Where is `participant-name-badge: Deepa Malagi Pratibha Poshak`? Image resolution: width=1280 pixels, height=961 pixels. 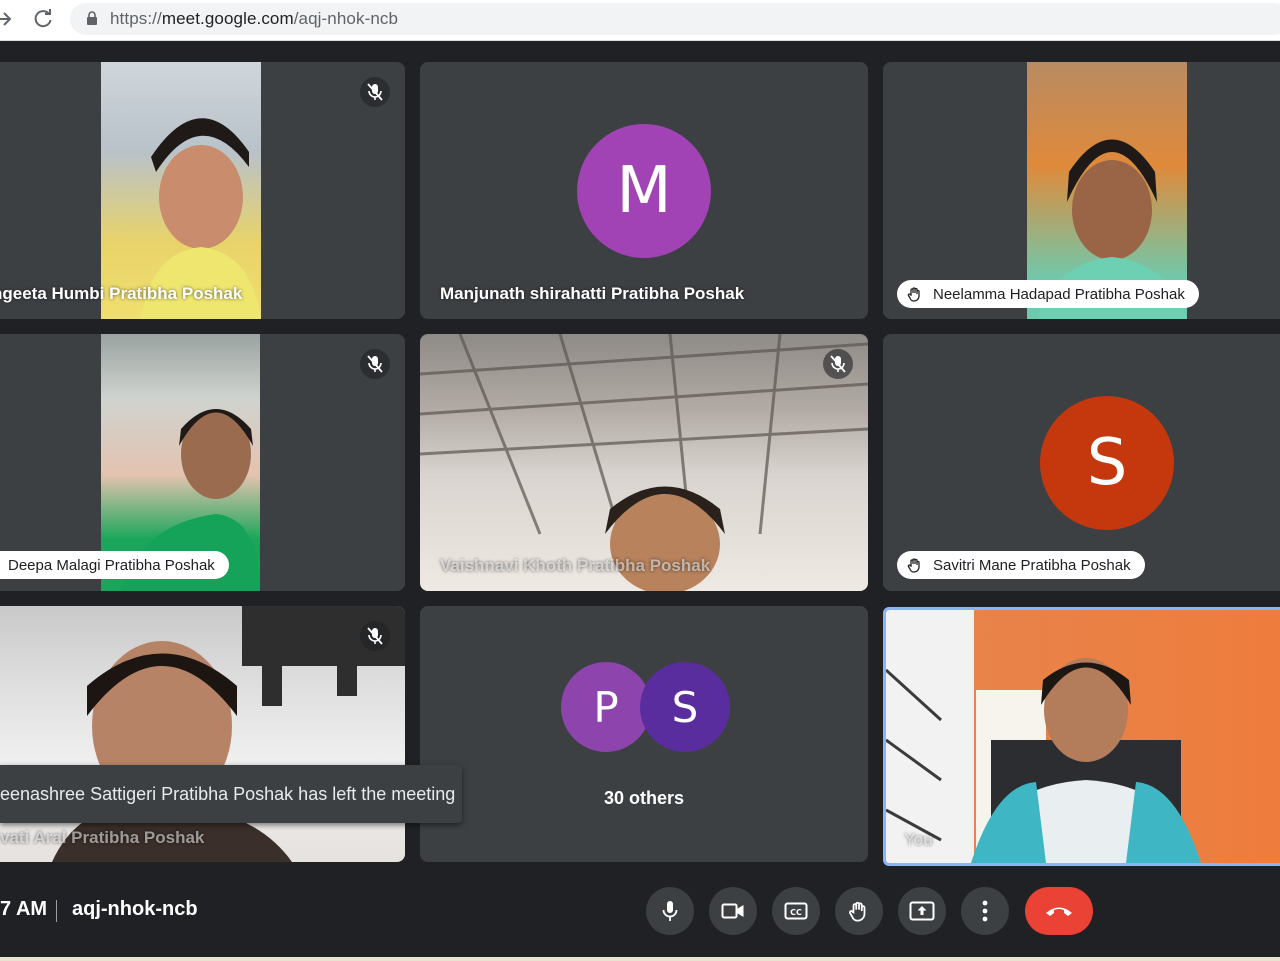 participant-name-badge: Deepa Malagi Pratibha Poshak is located at coordinates (114, 565).